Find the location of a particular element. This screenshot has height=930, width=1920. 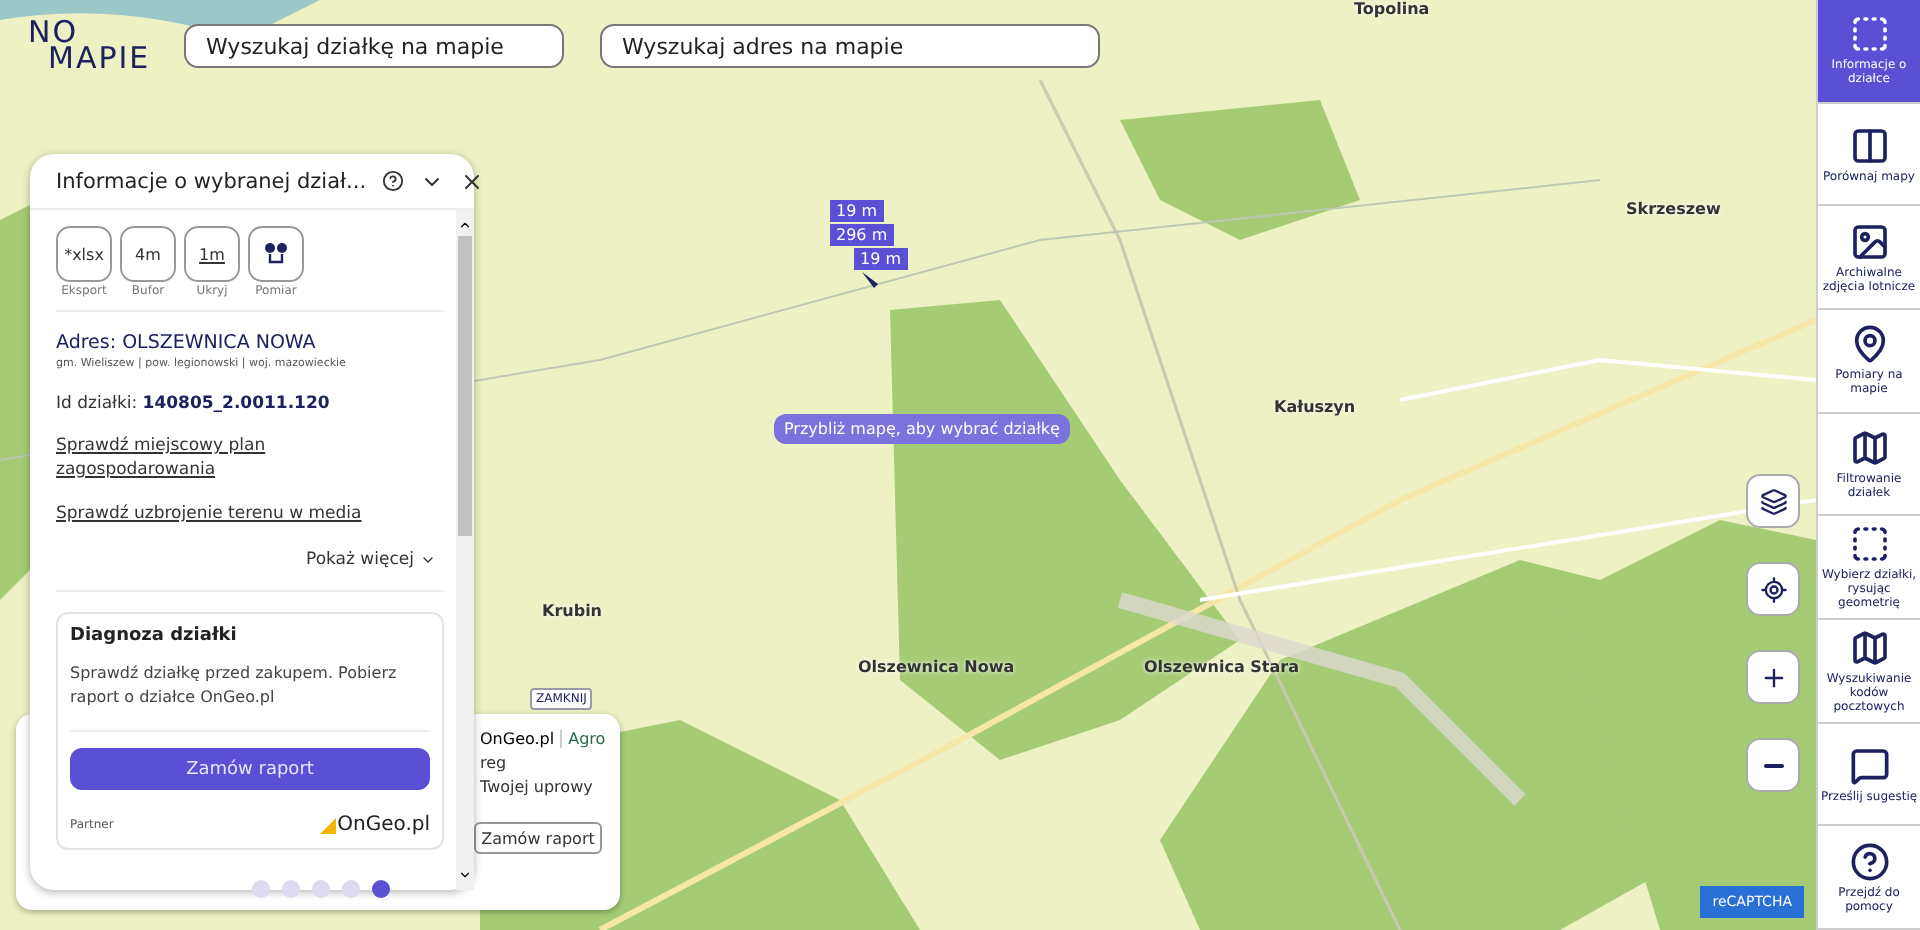

measure-label: 296 m is located at coordinates (862, 235).